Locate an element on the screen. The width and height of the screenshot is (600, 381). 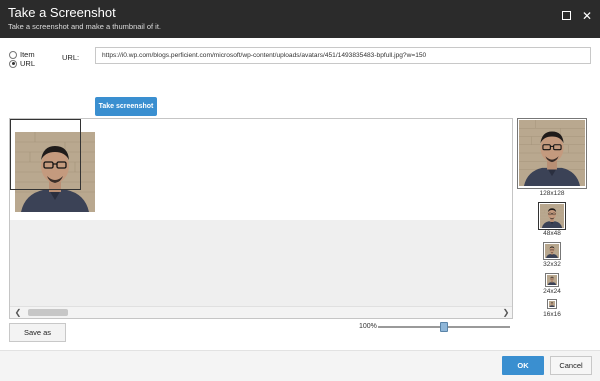
preview-48-image is located at coordinates (552, 216).